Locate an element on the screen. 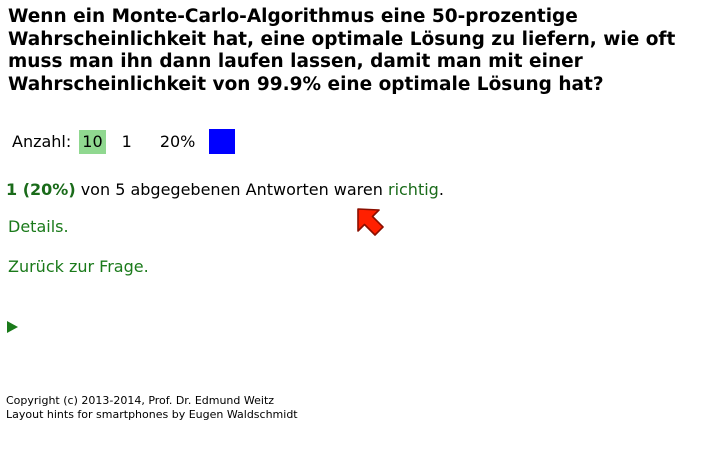  correct-word: richtig is located at coordinates (413, 189).